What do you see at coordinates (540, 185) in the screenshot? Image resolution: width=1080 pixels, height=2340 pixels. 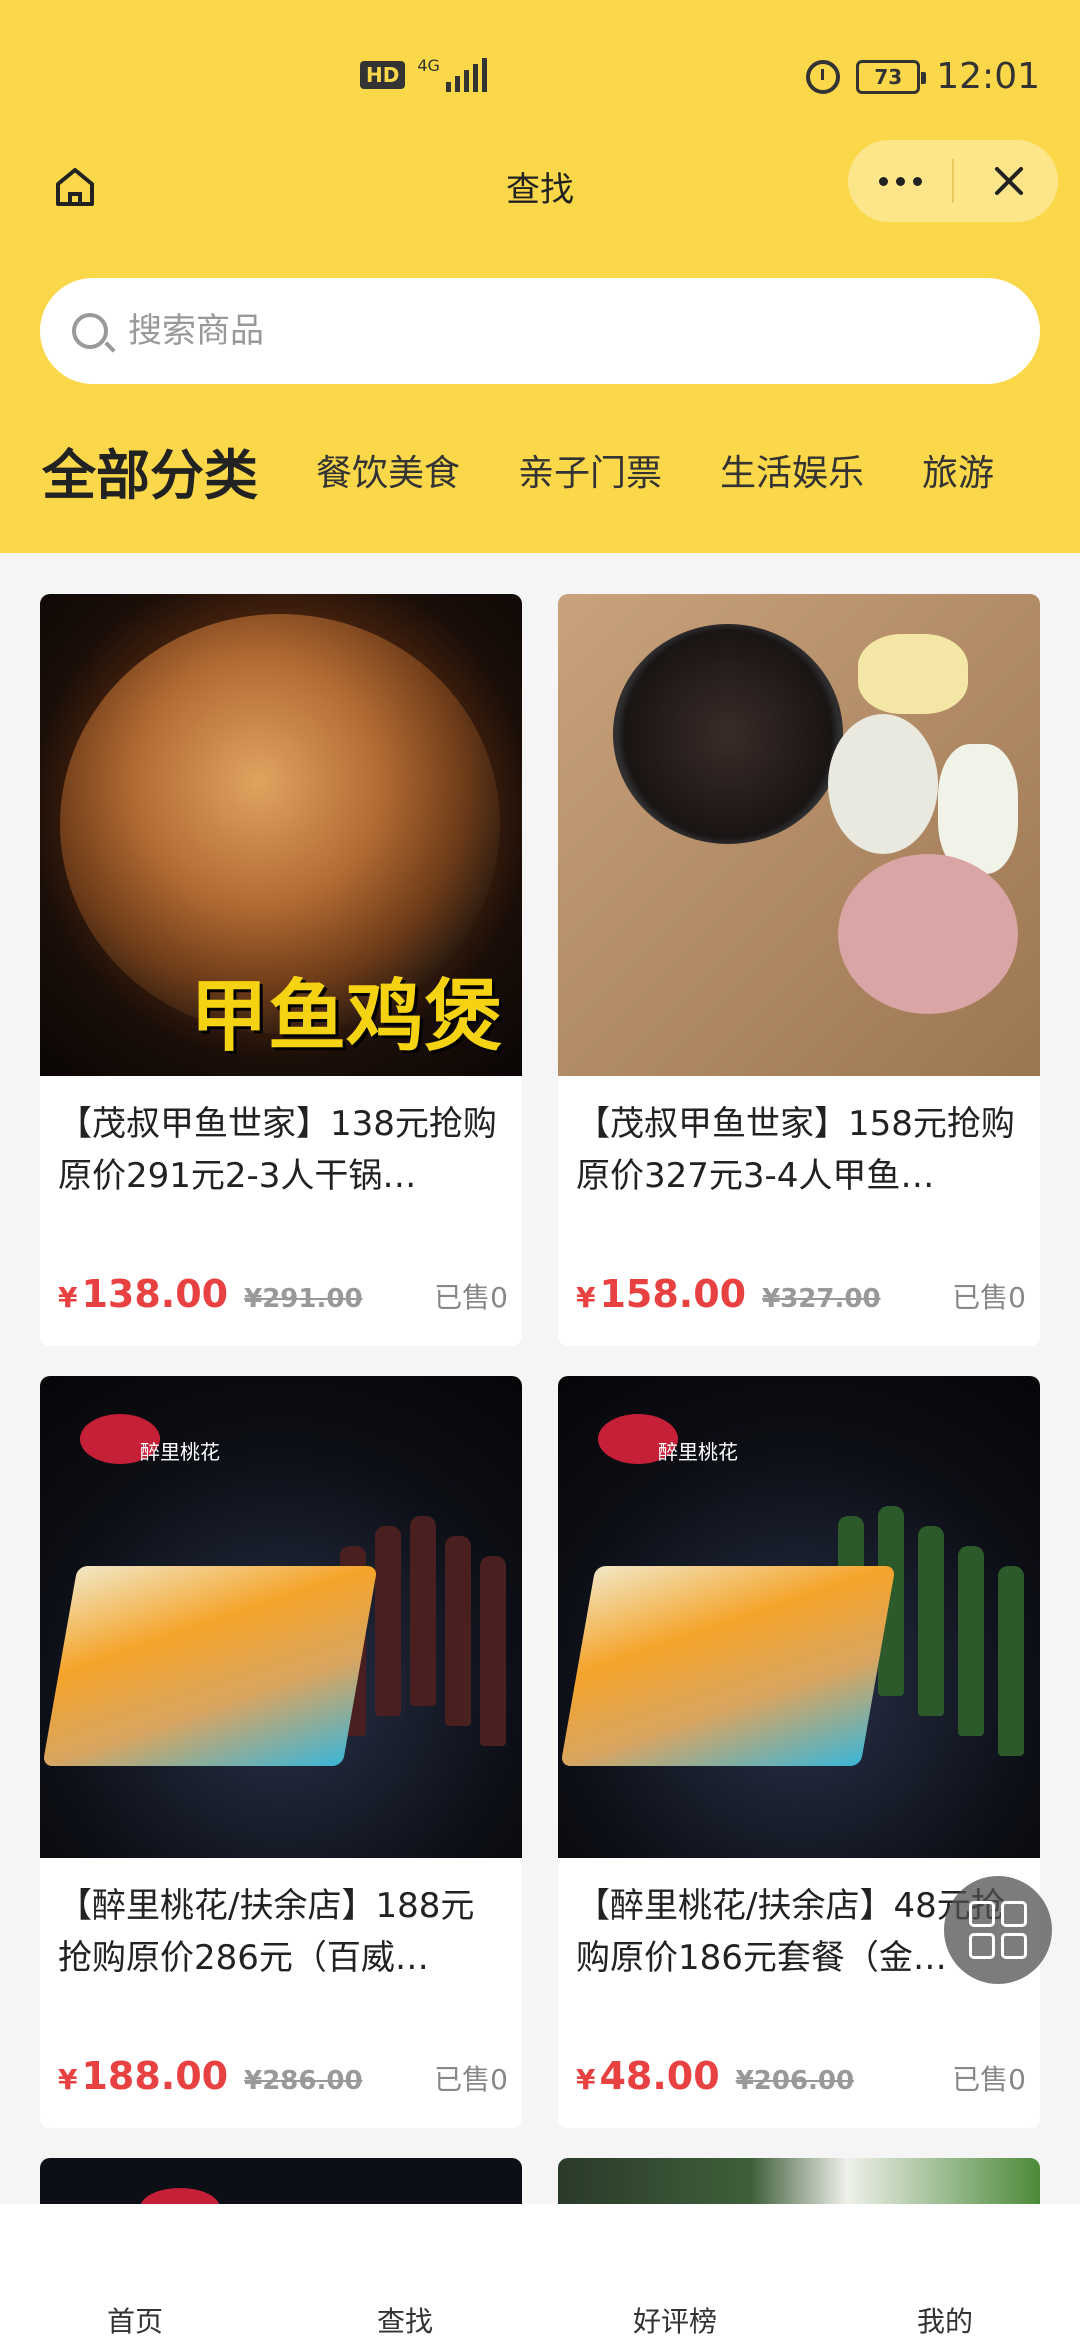 I see `nav-bar: 查找` at bounding box center [540, 185].